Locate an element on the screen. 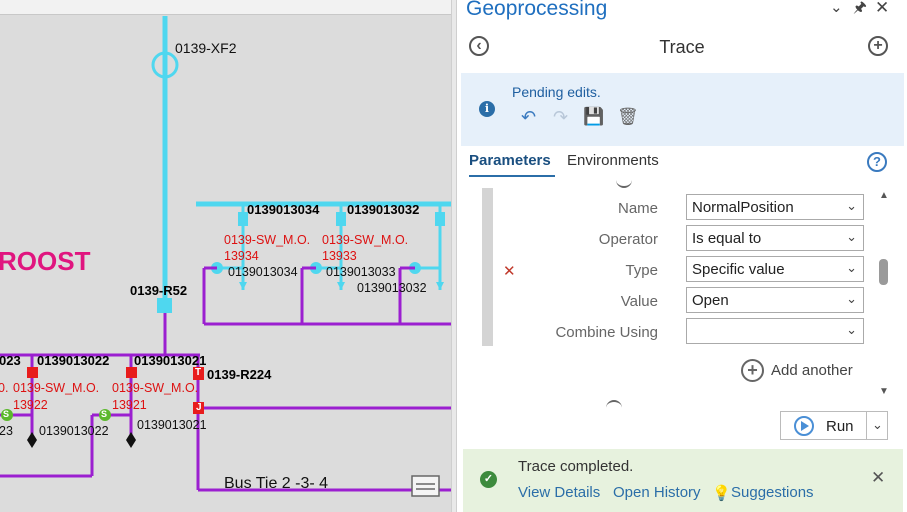  operator-select: Is equal to ⌄ is located at coordinates (775, 238).